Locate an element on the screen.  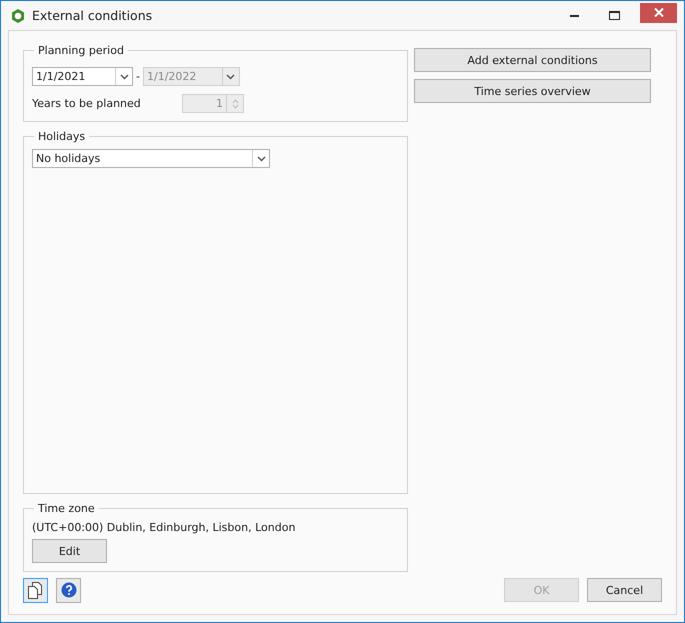
start-date-picker: 1/1/2021 is located at coordinates (82, 76).